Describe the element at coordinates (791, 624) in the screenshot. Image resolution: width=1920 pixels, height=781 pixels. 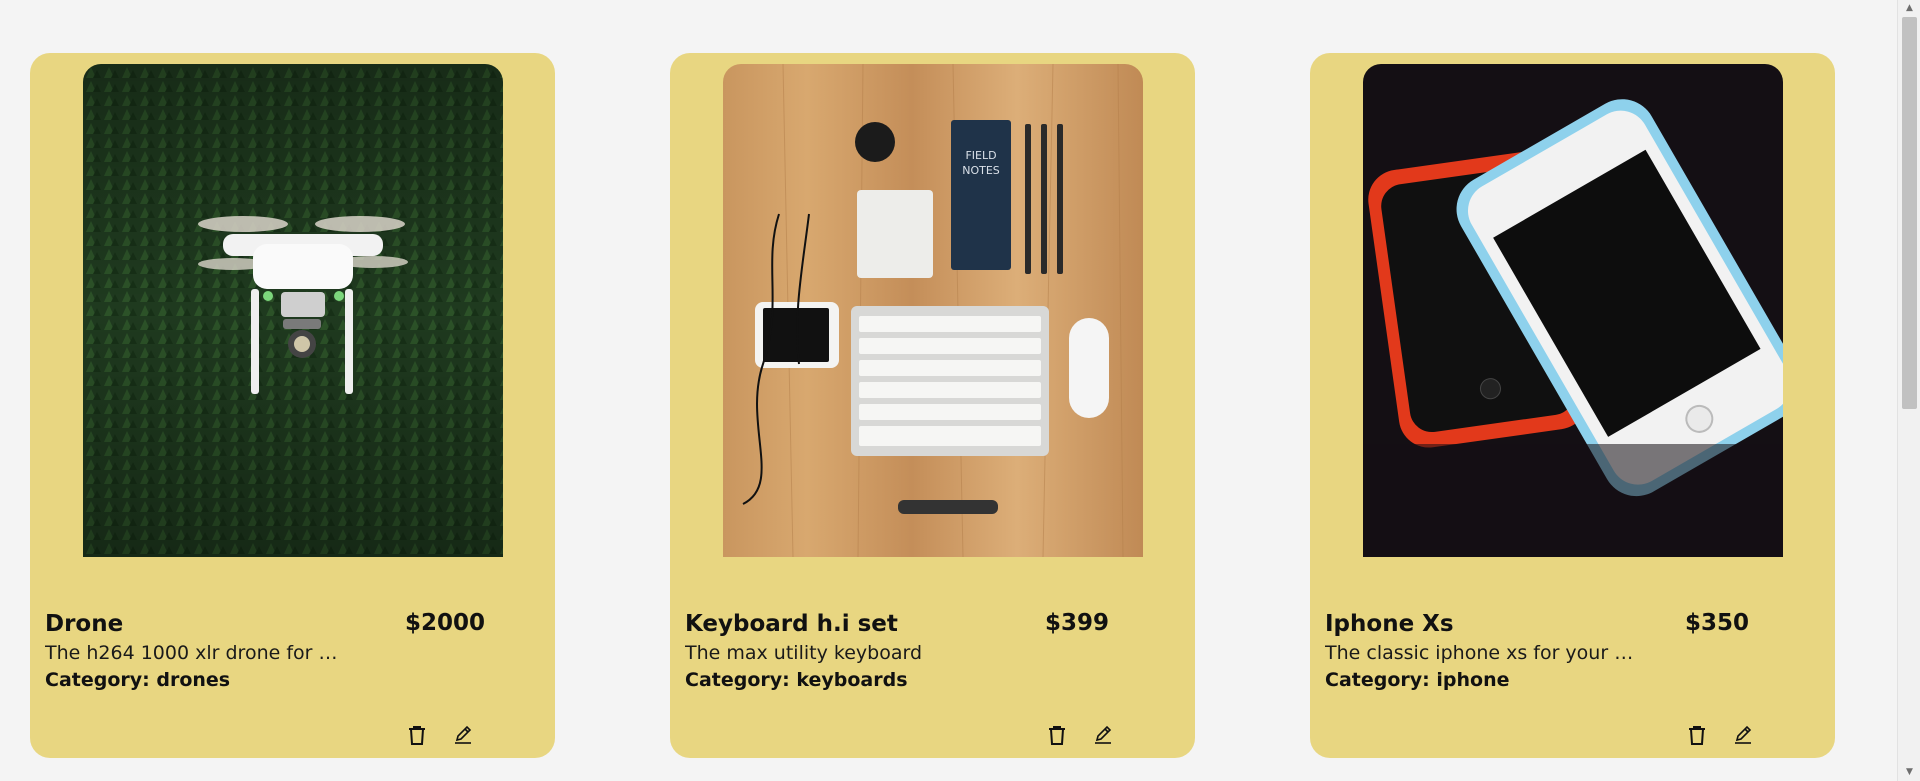
I see `product-name: Keyboard h.i set` at that location.